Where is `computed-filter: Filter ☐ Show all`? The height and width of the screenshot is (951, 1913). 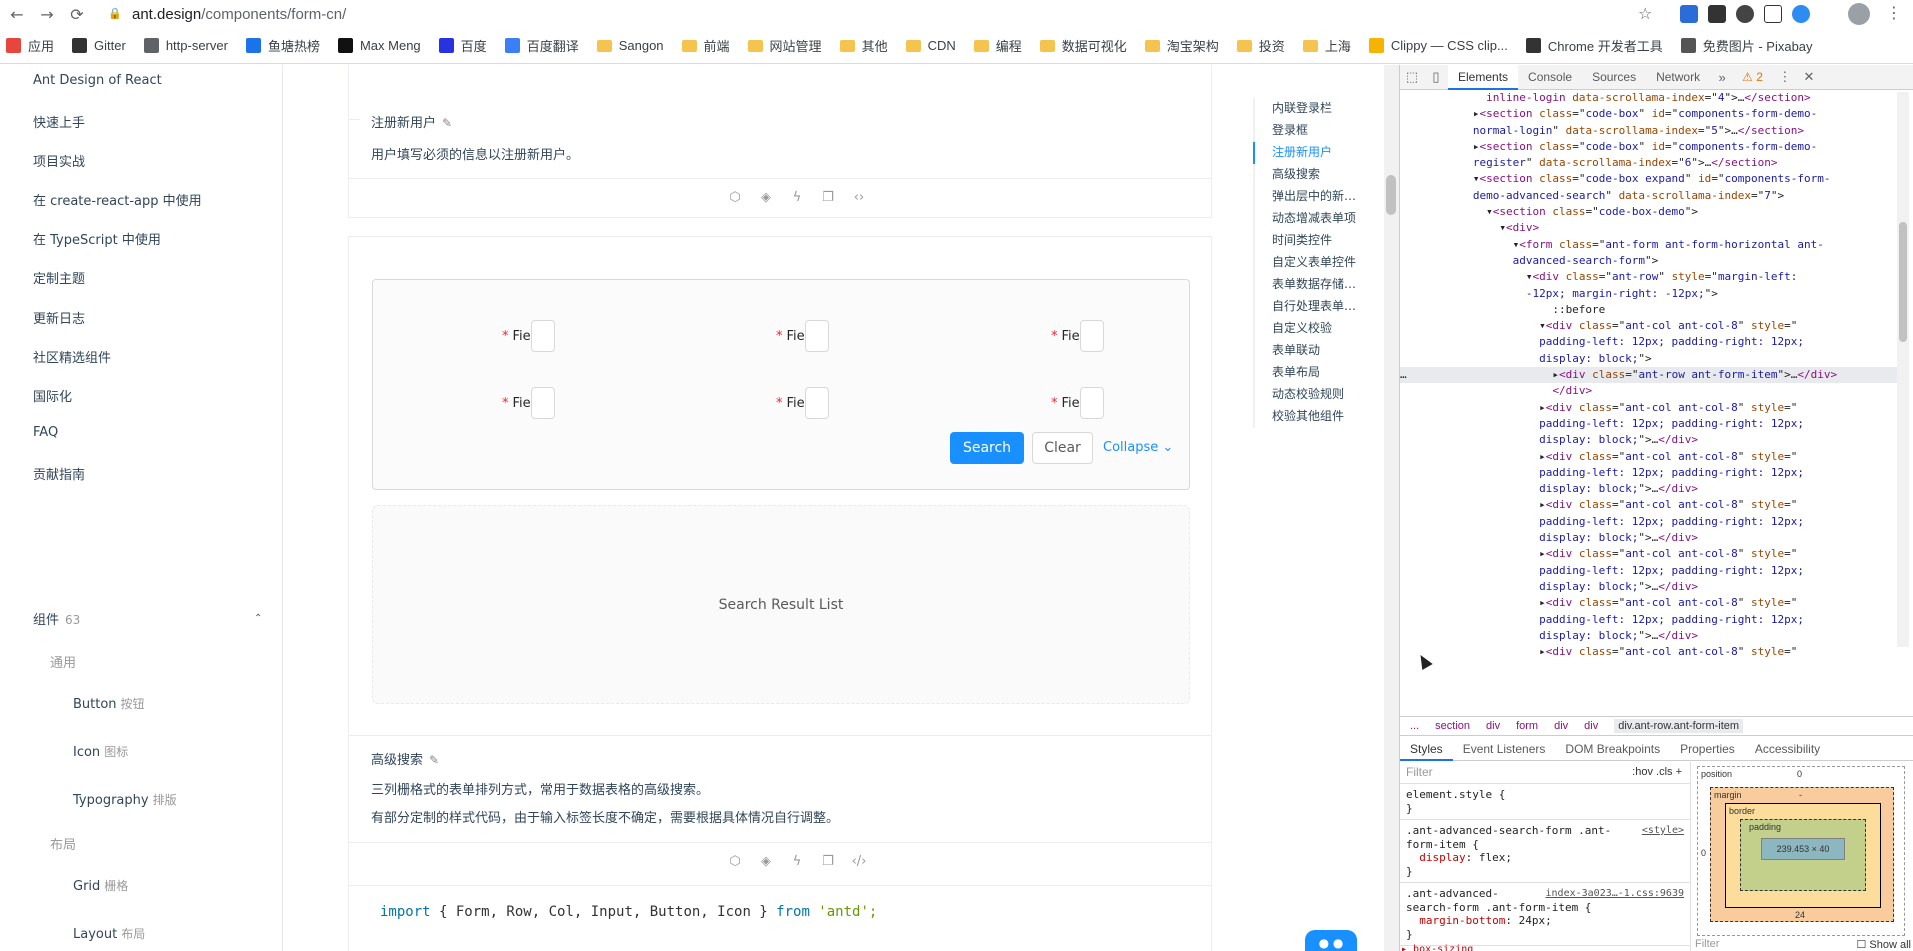 computed-filter: Filter ☐ Show all is located at coordinates (1803, 944).